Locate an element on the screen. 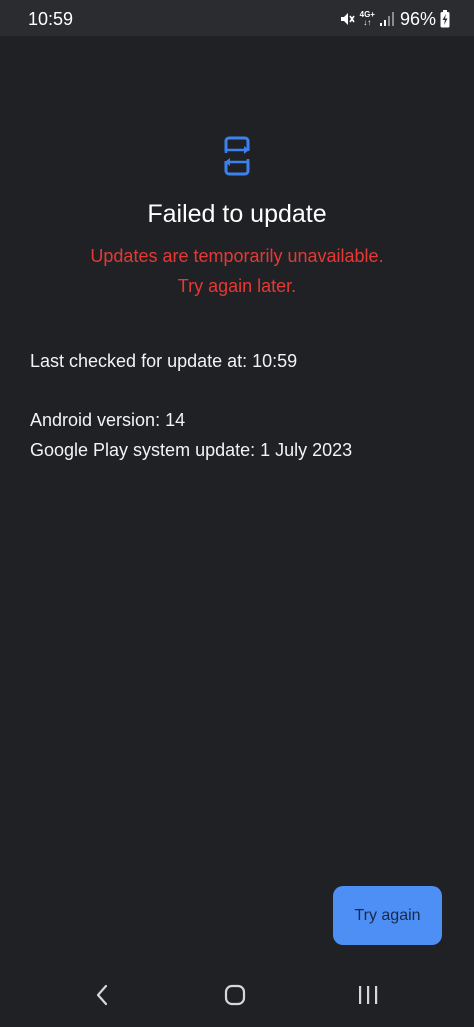 This screenshot has width=474, height=1027. status-time: 10:59 is located at coordinates (51, 19).